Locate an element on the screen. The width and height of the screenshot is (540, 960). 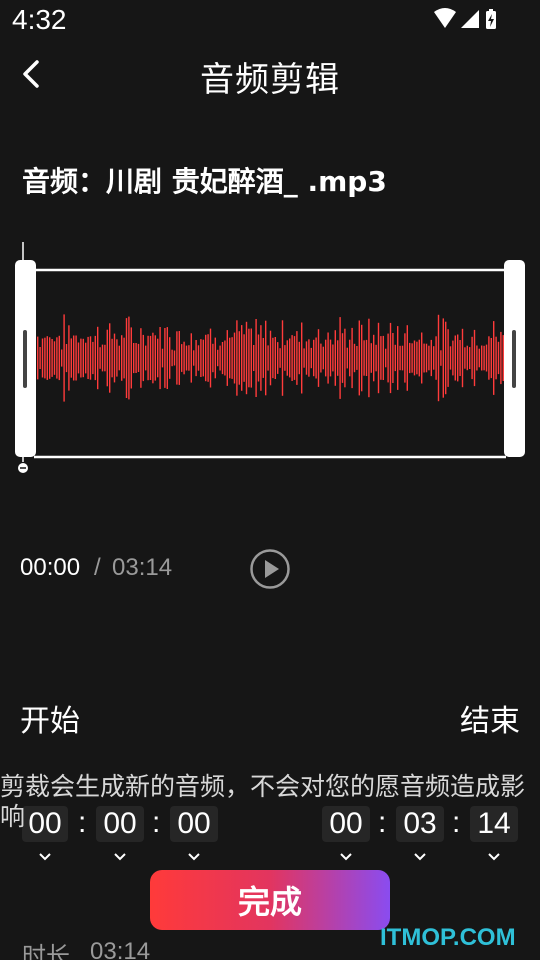
status-icons is located at coordinates (465, 18).